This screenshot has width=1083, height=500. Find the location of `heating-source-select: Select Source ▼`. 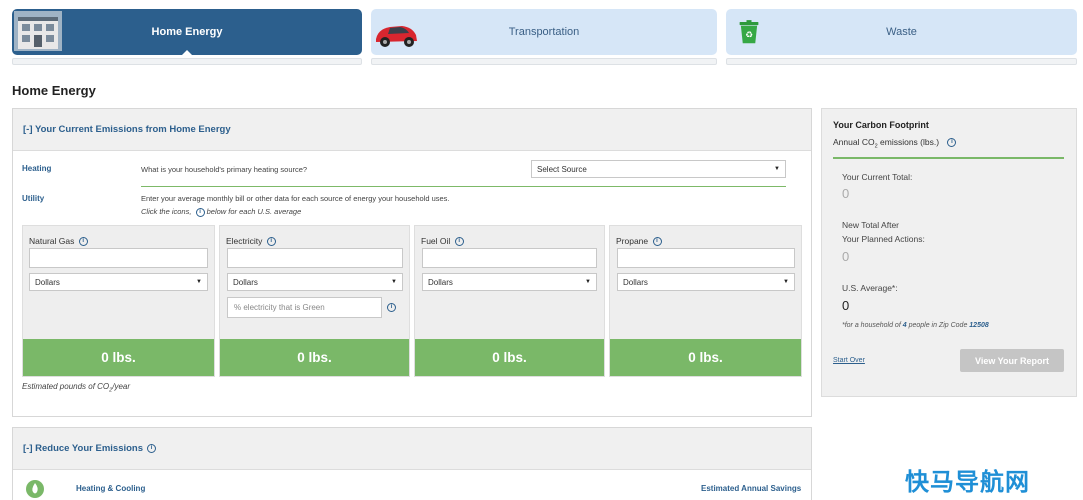

heating-source-select: Select Source ▼ is located at coordinates (658, 169).